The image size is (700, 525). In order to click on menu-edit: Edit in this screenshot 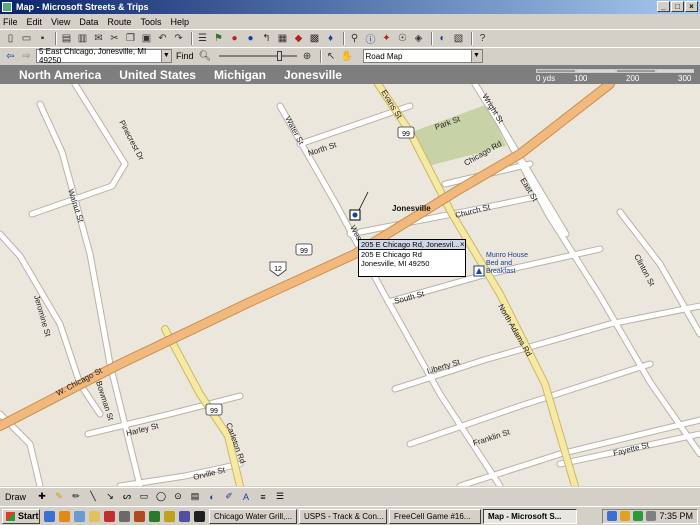, I will do `click(35, 22)`.